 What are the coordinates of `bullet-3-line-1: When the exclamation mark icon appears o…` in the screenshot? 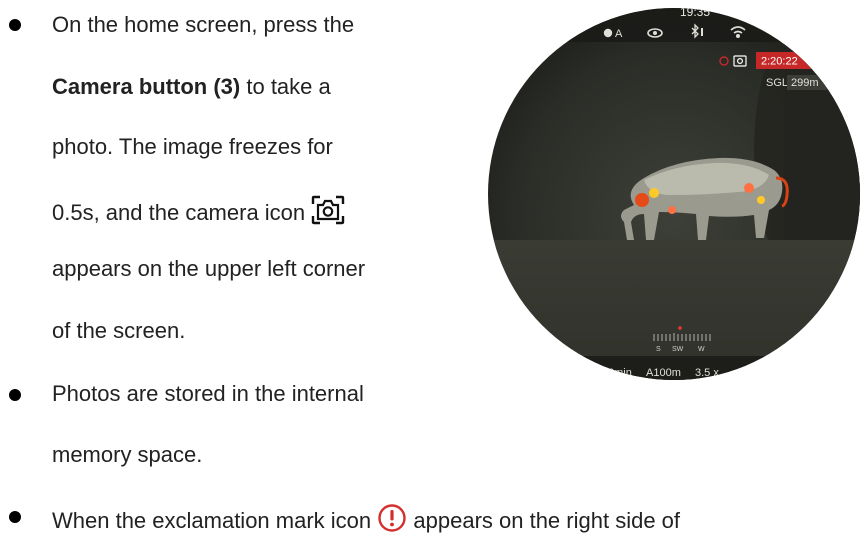 It's located at (366, 518).